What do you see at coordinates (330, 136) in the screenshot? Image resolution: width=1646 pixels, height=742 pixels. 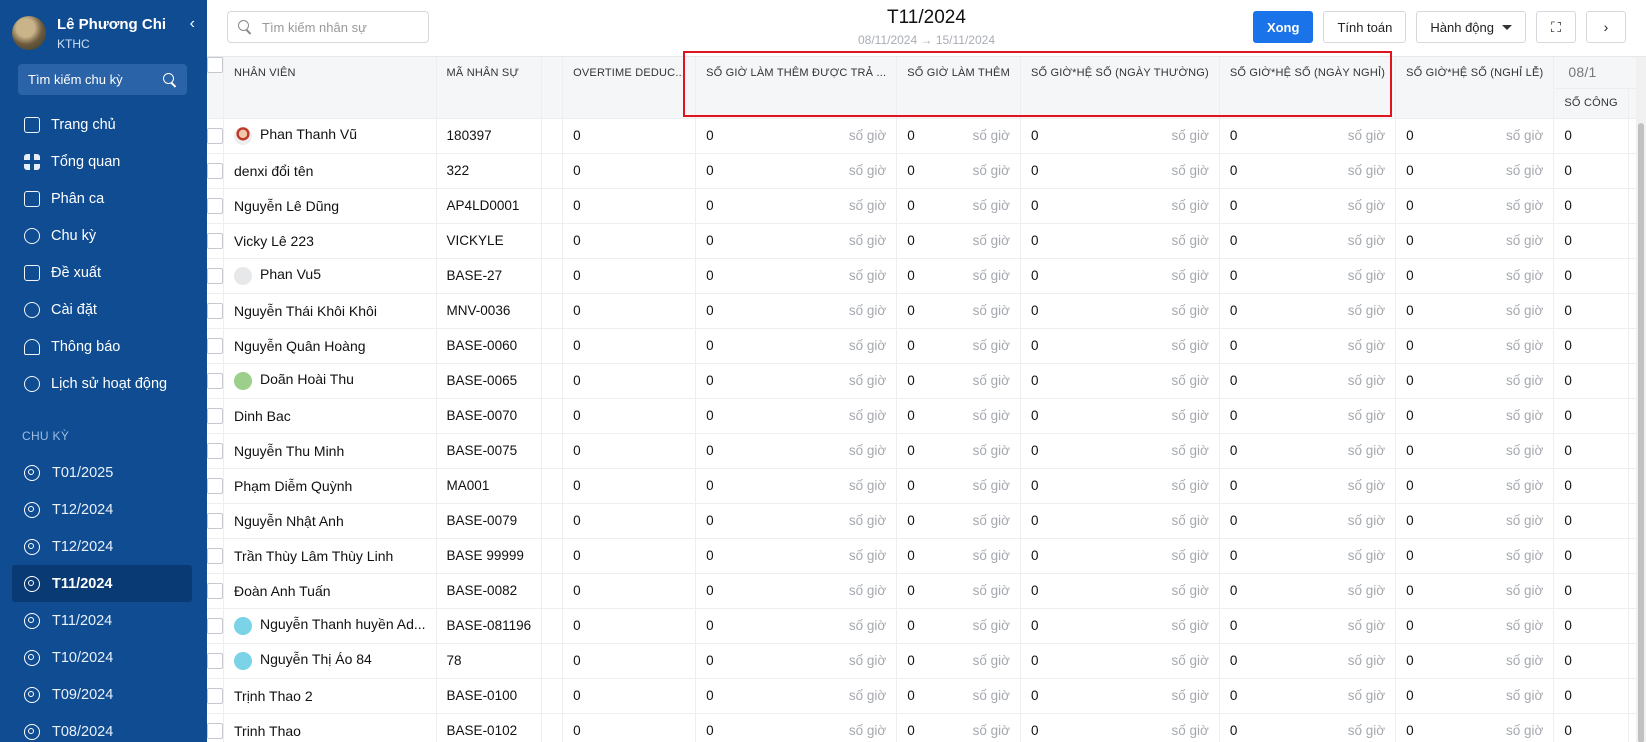 I see `employee-name-cell: Phan Thanh Vũ` at bounding box center [330, 136].